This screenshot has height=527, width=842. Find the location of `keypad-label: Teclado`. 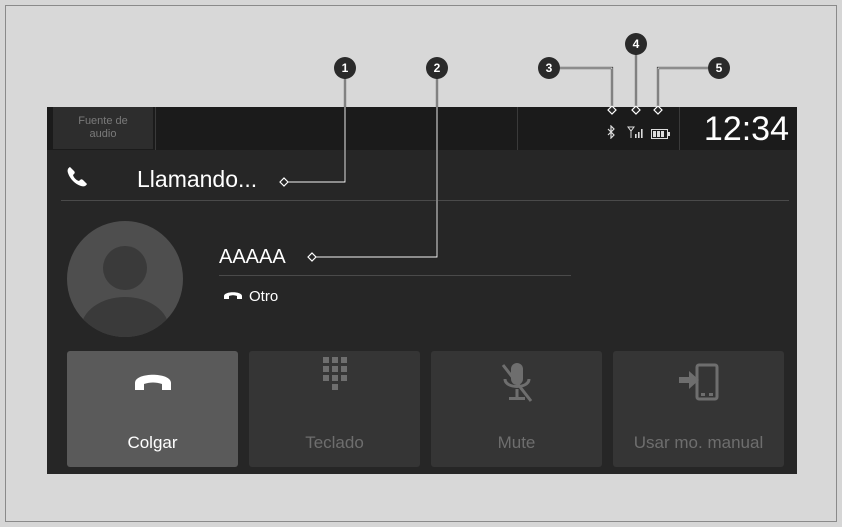

keypad-label: Teclado is located at coordinates (334, 442).